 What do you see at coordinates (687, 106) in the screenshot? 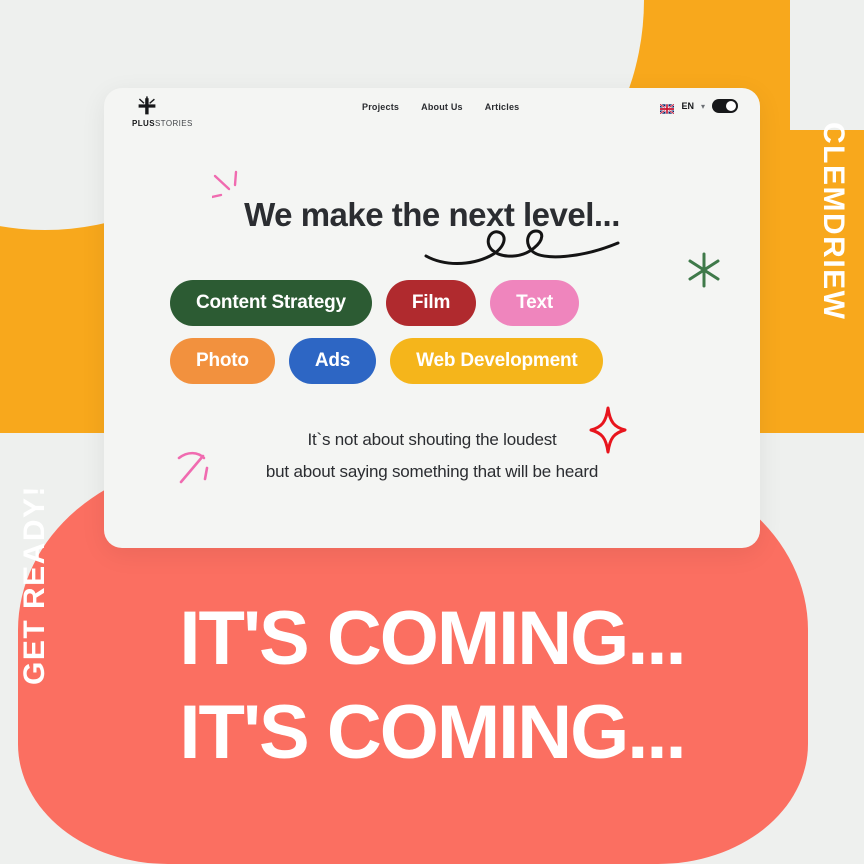
I see `language-code: EN` at bounding box center [687, 106].